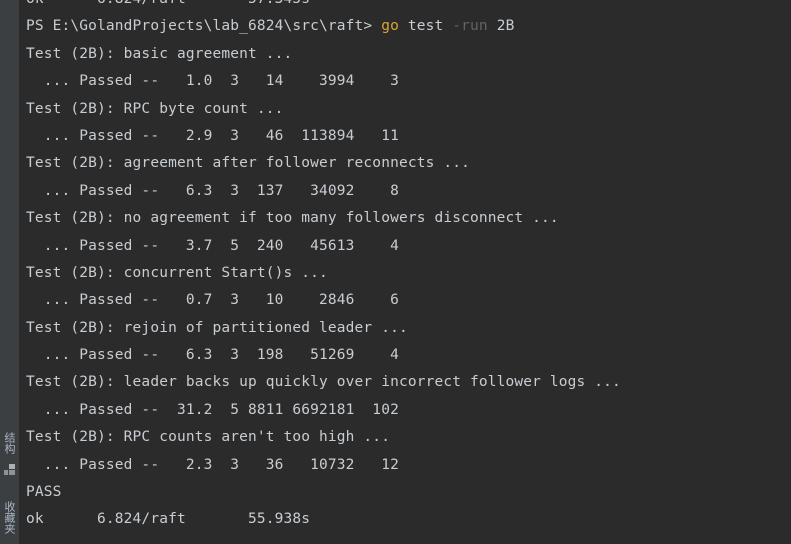 This screenshot has width=791, height=544. I want to click on test-result: ... Passed -- 1.0 3 14 3994 3, so click(212, 81).